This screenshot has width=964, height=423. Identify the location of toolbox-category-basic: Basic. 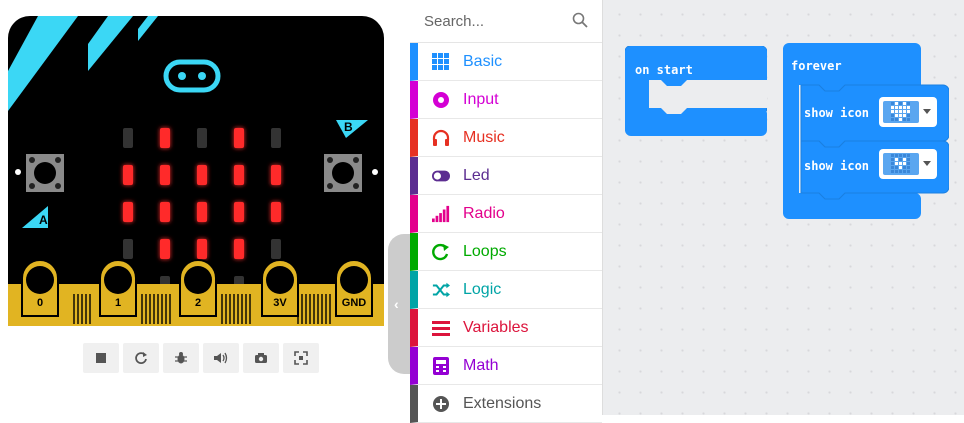
(506, 62).